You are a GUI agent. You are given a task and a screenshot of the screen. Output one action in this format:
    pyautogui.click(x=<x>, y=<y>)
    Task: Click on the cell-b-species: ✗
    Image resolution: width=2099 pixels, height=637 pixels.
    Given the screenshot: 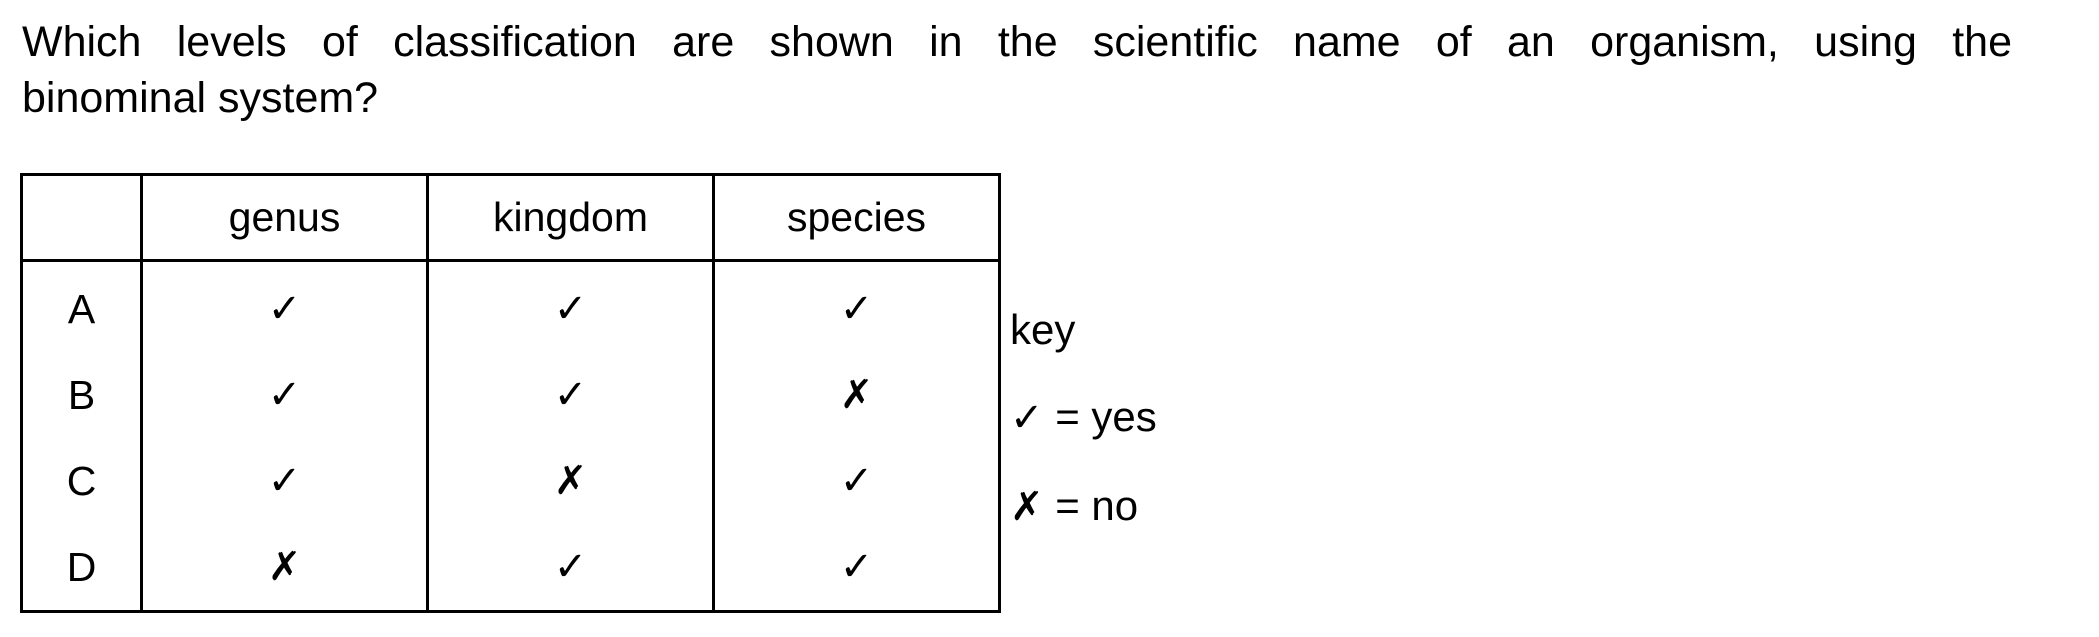 What is the action you would take?
    pyautogui.click(x=856, y=395)
    